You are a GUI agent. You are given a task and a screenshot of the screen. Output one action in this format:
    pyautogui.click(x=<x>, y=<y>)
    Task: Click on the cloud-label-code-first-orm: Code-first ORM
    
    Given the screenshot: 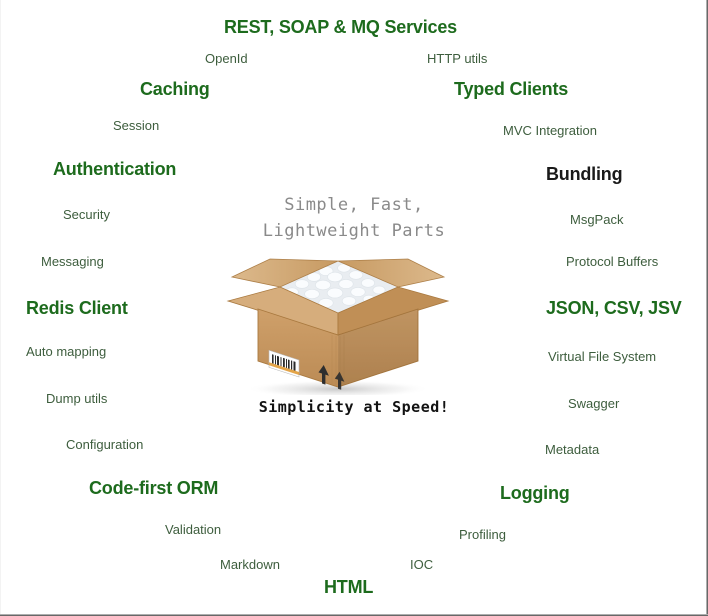 What is the action you would take?
    pyautogui.click(x=154, y=488)
    